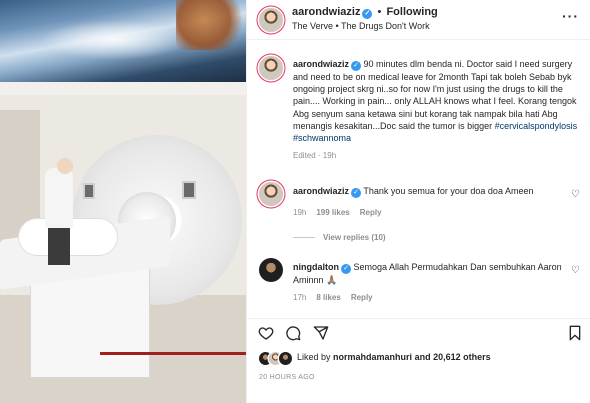  I want to click on comment-likes: 8 likes, so click(328, 297).